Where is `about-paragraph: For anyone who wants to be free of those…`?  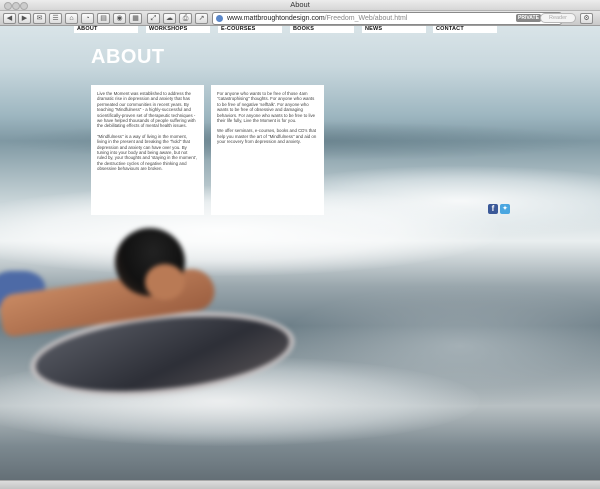 about-paragraph: For anyone who wants to be free of those… is located at coordinates (266, 107).